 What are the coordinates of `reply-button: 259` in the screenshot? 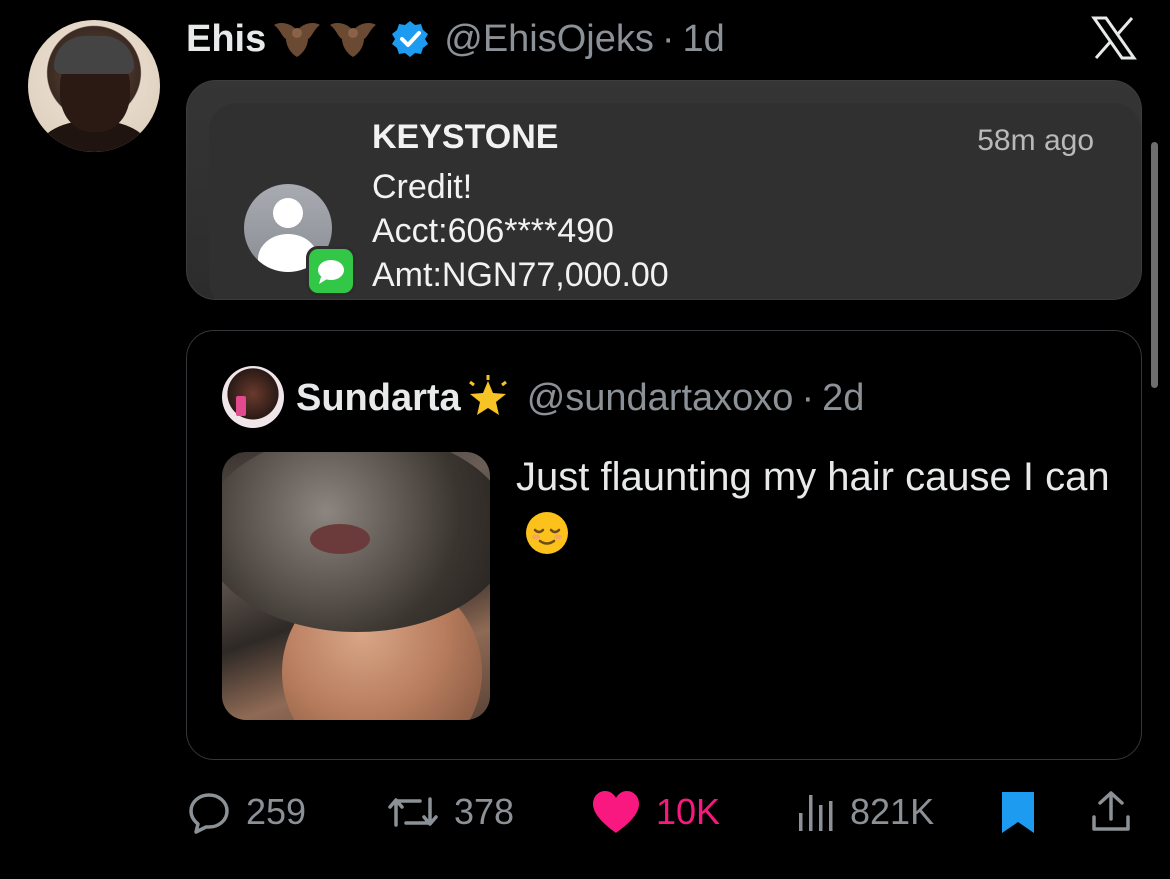 It's located at (246, 812).